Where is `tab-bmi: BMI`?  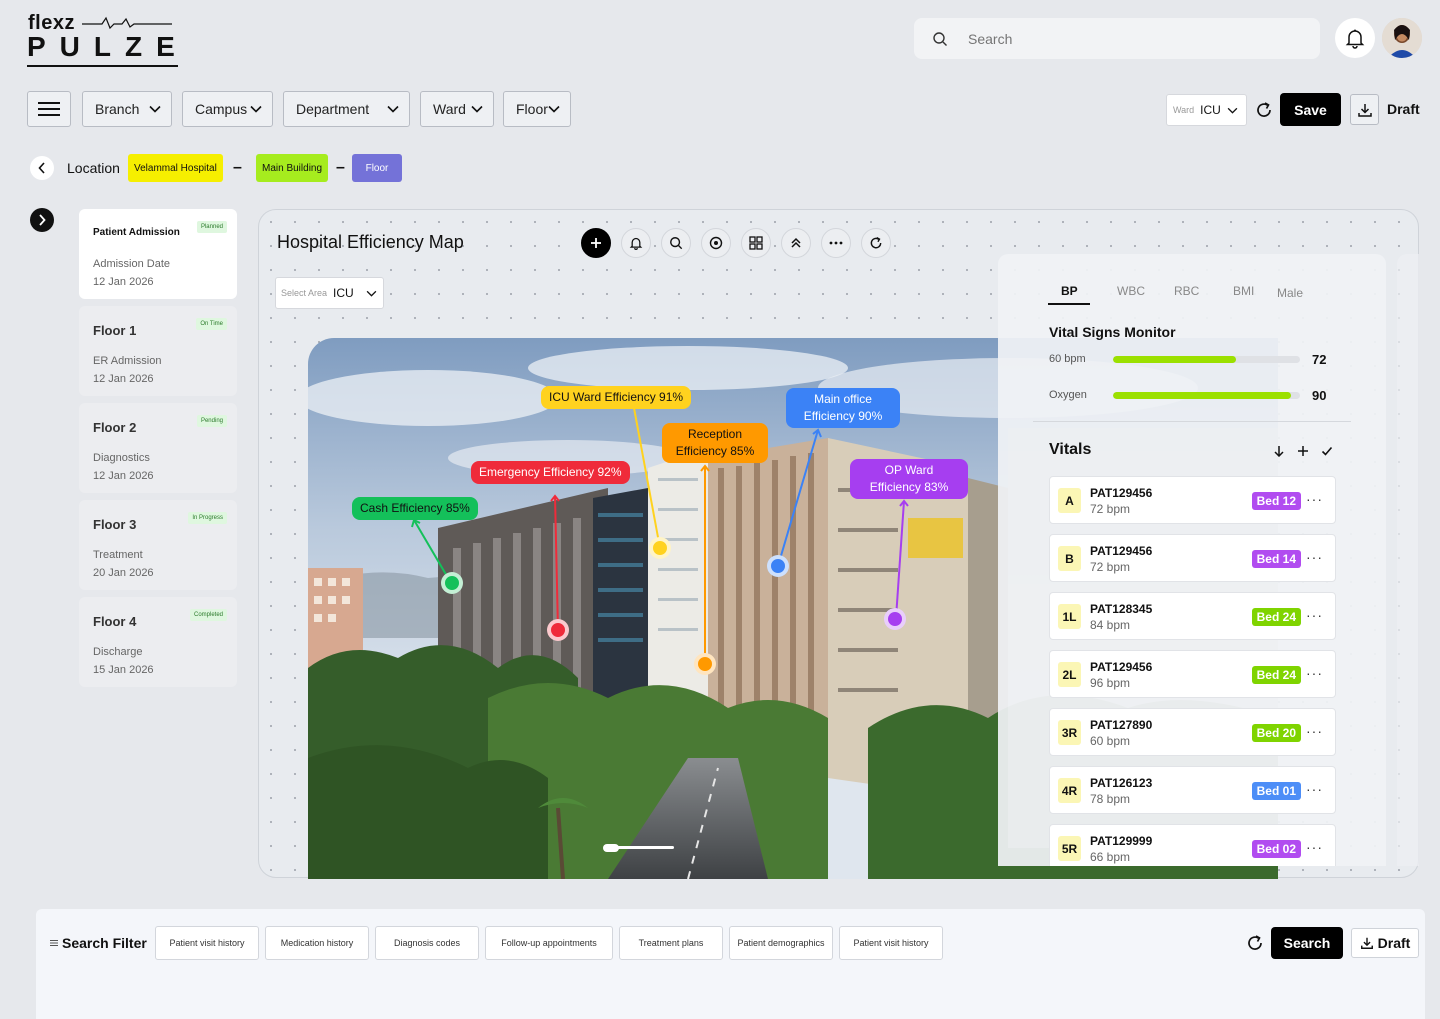 tab-bmi: BMI is located at coordinates (1243, 291).